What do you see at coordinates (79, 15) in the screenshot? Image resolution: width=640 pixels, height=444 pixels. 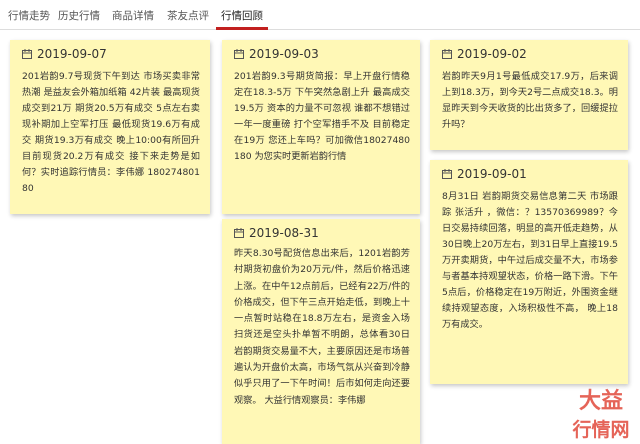 I see `tab-history: 历史行情` at bounding box center [79, 15].